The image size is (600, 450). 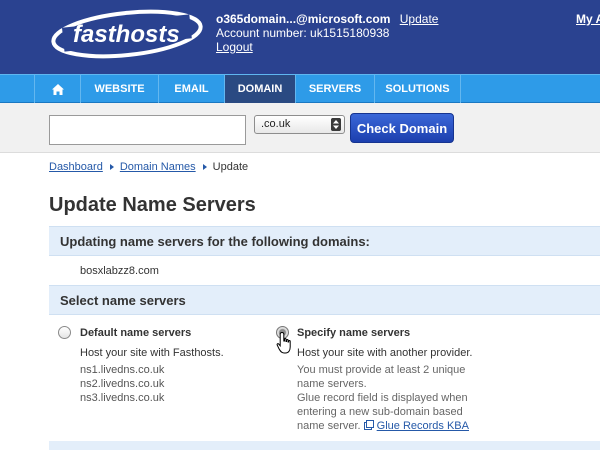 What do you see at coordinates (135, 333) in the screenshot?
I see `default-name-servers-label: Default name servers` at bounding box center [135, 333].